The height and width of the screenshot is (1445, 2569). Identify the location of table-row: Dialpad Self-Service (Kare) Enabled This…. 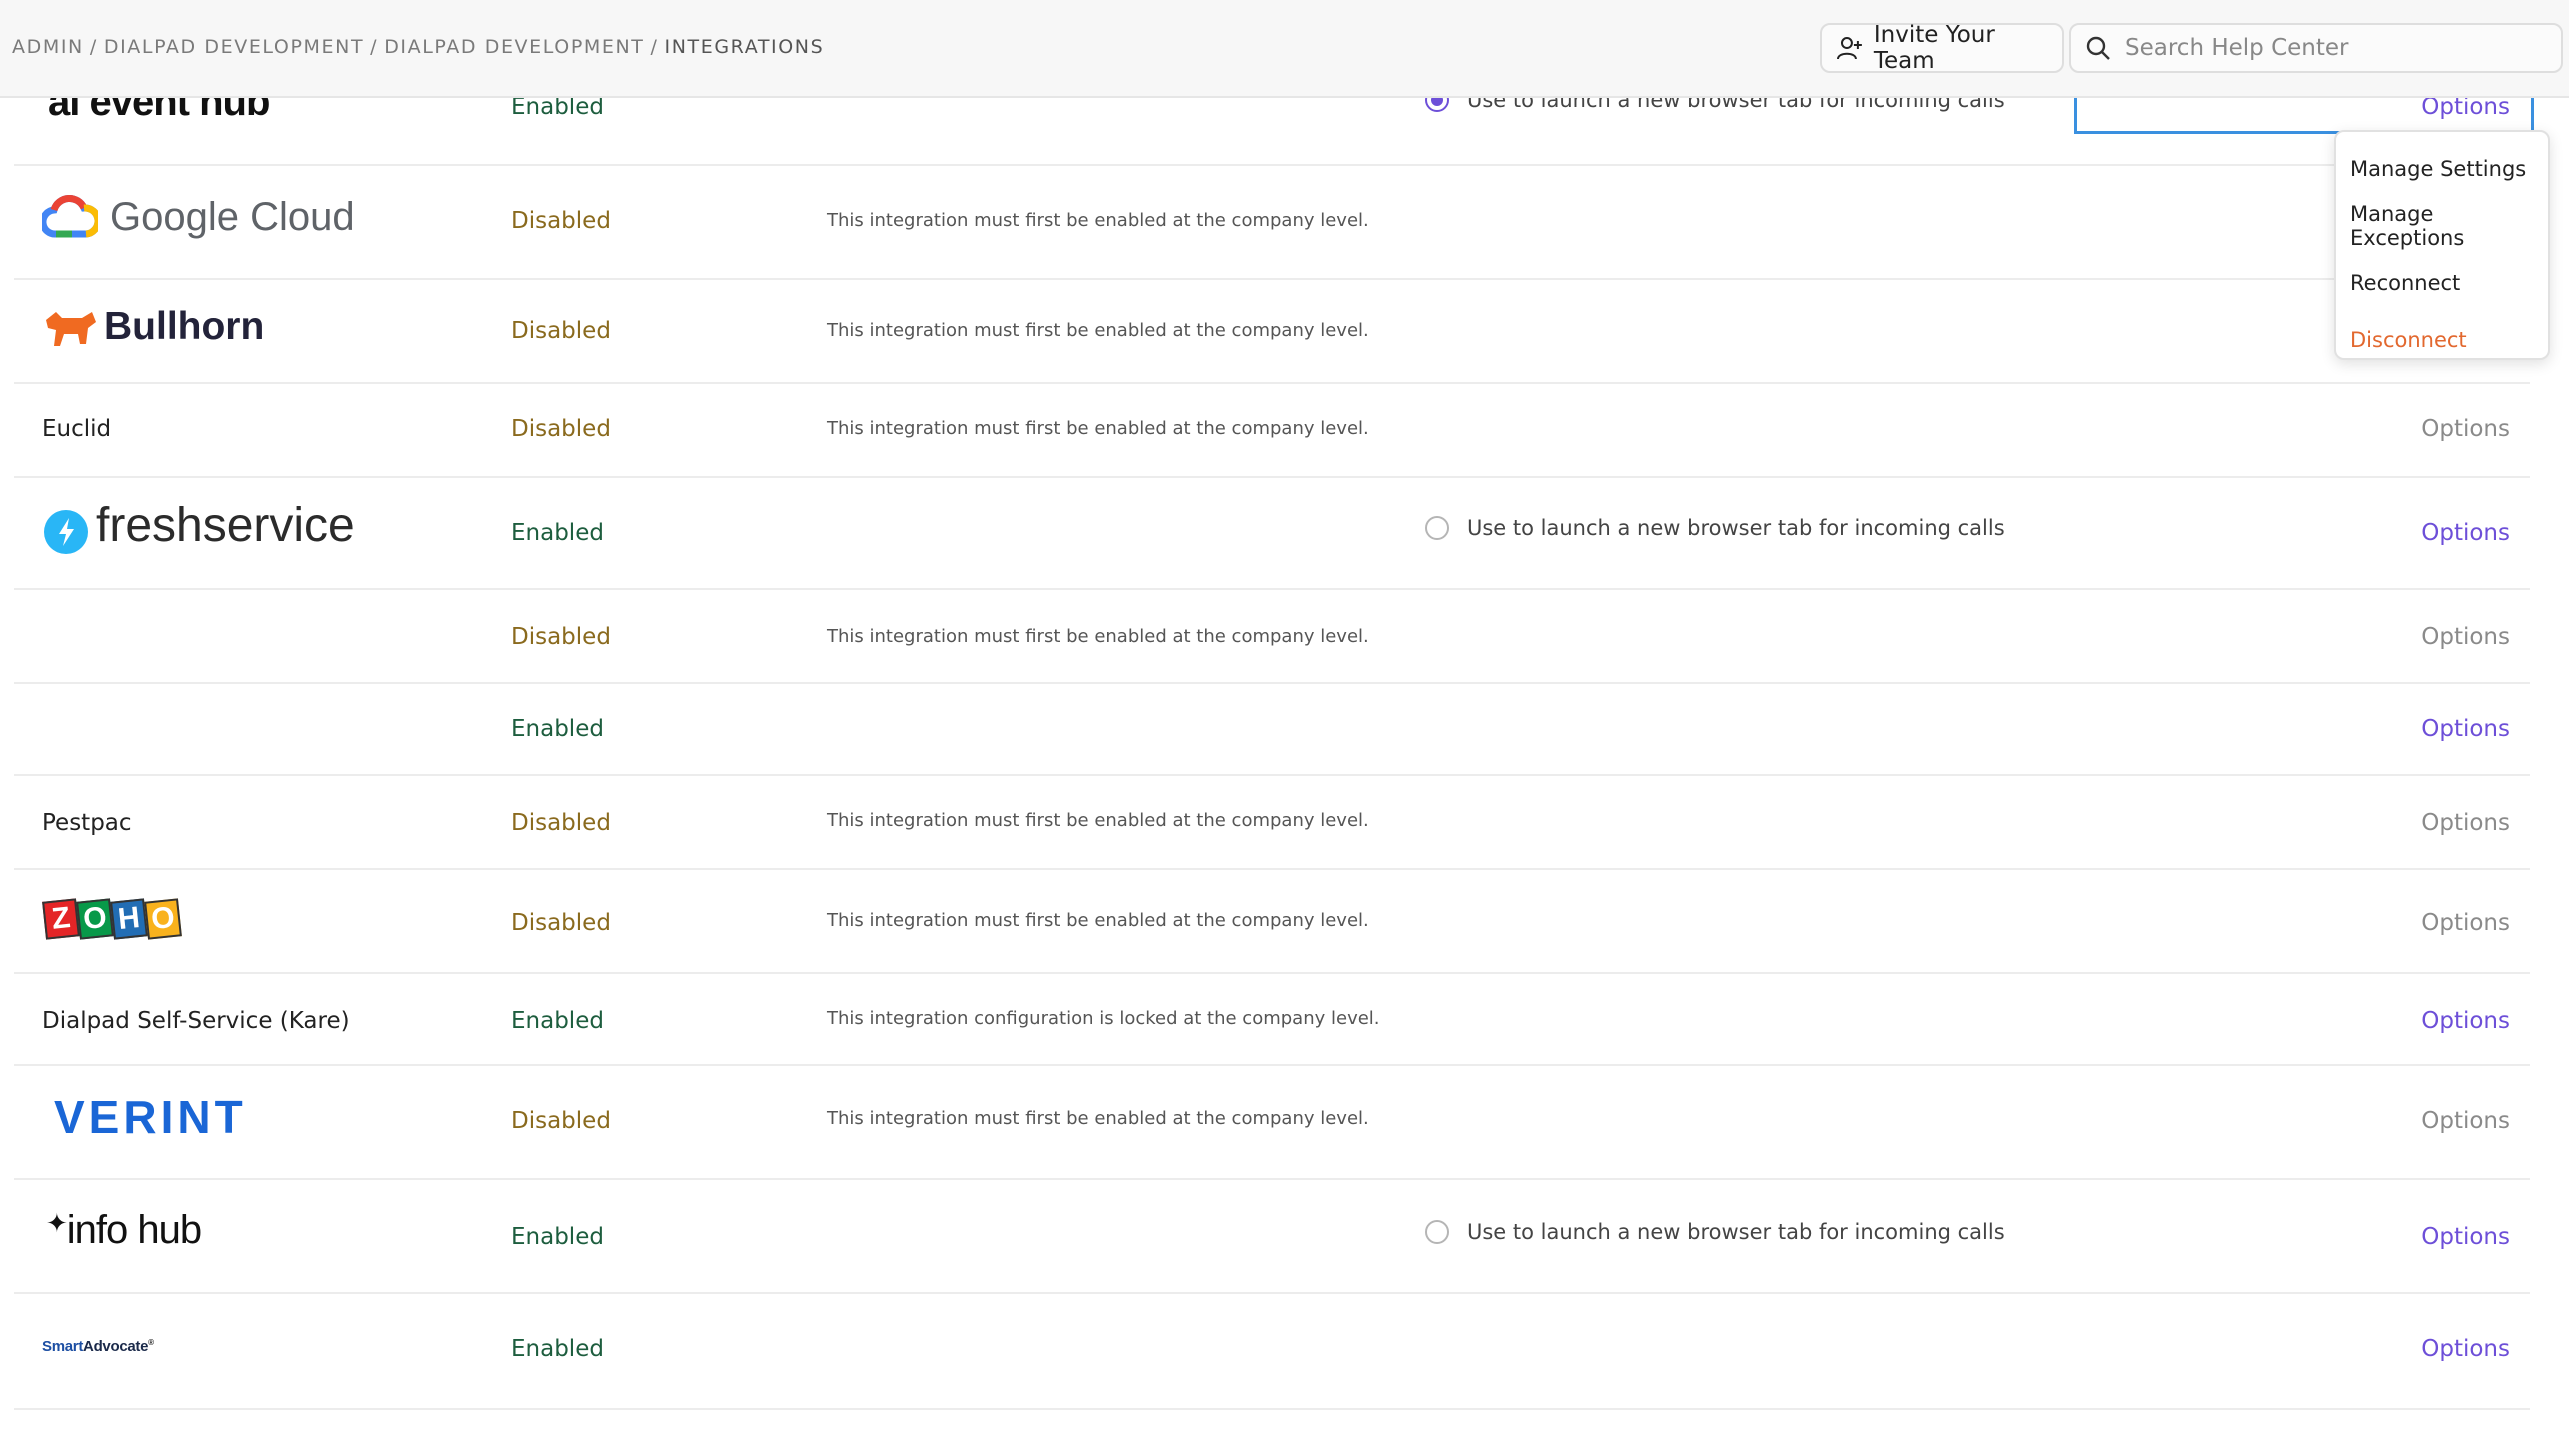
(1272, 1020).